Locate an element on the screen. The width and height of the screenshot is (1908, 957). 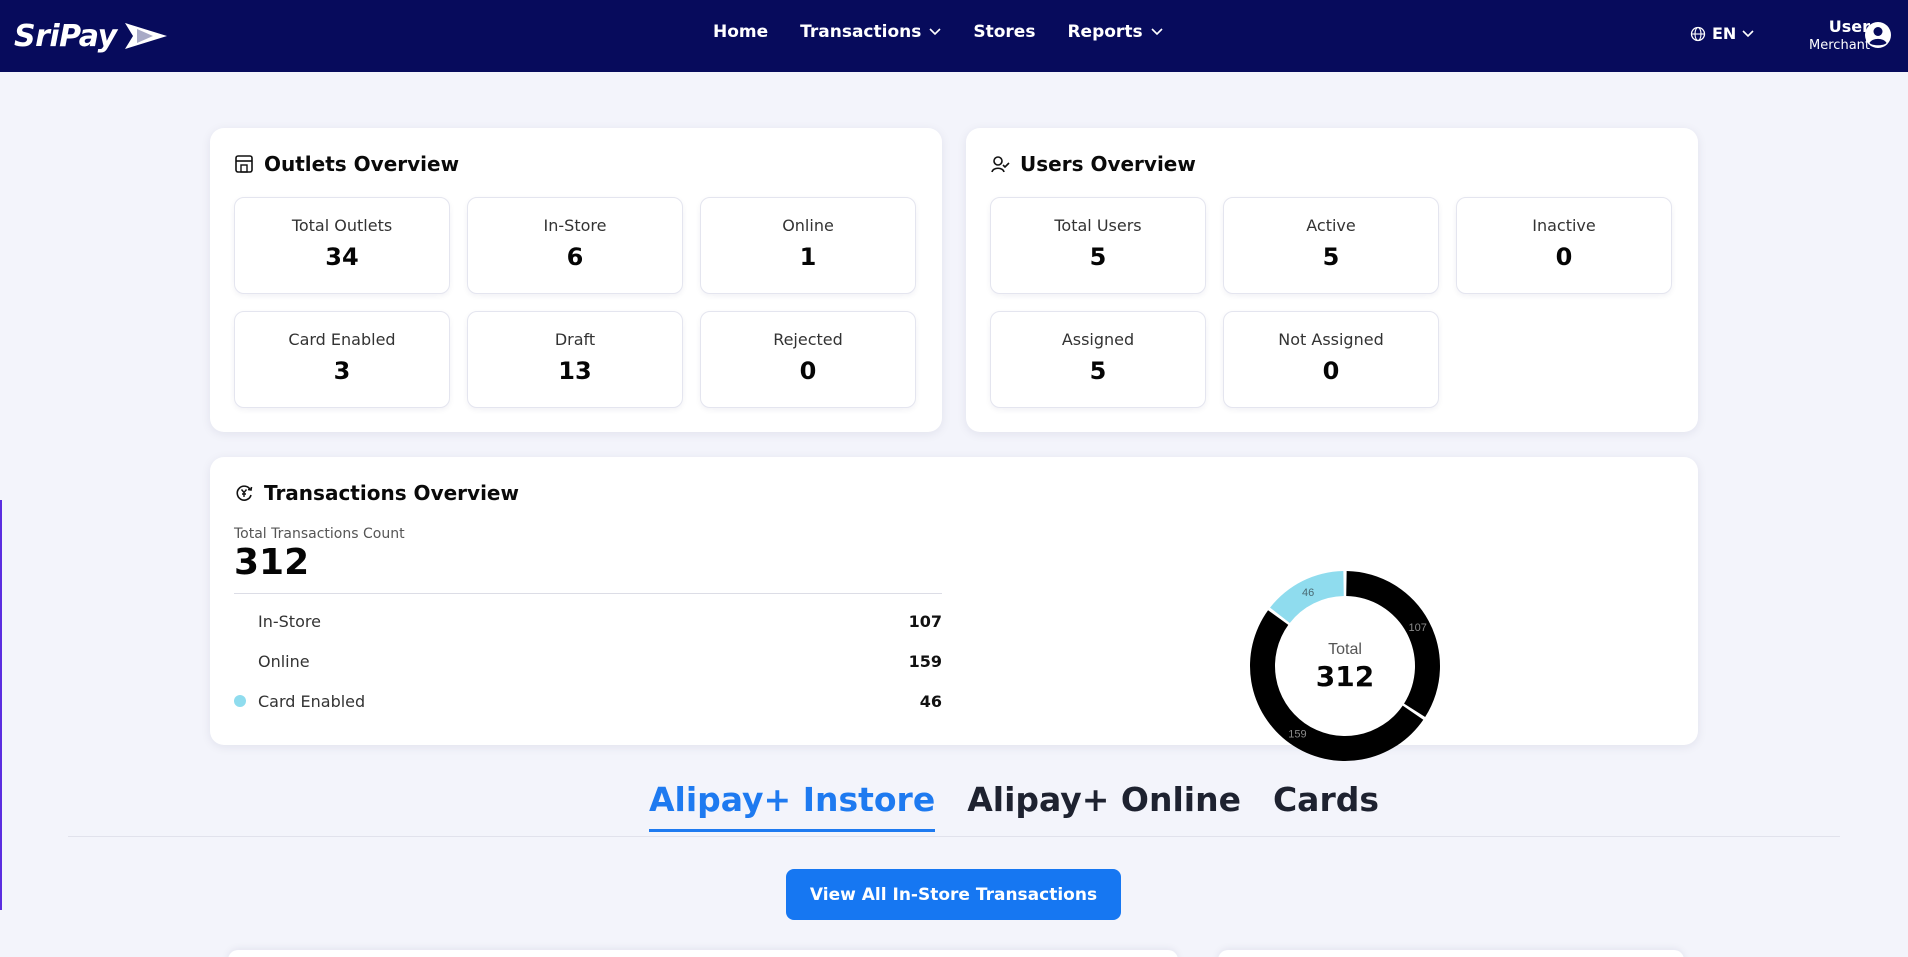
nav-stores: Stores is located at coordinates (1004, 32).